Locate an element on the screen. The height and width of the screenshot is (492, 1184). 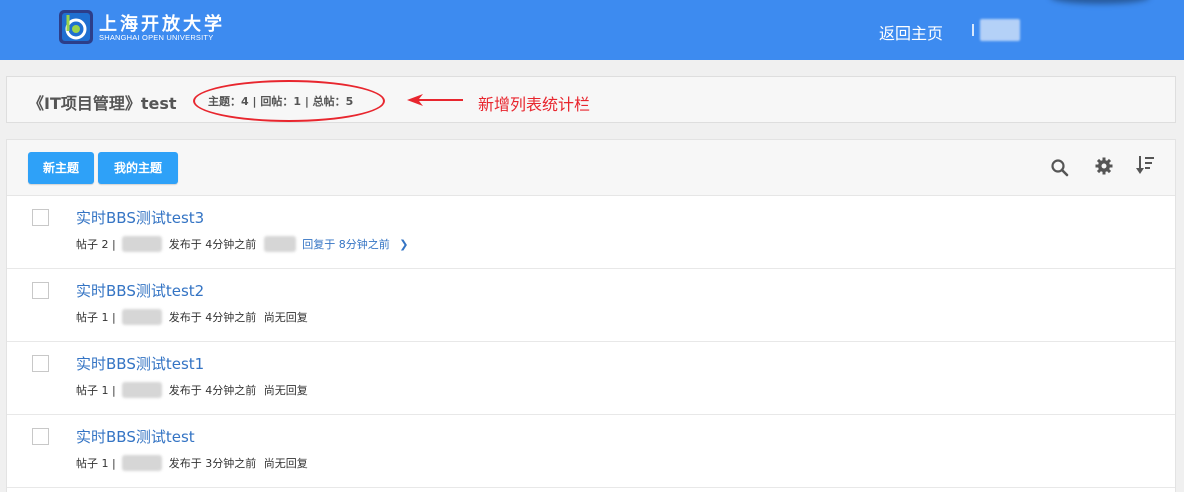
forum-title: 《IT项目管理》test is located at coordinates (102, 103).